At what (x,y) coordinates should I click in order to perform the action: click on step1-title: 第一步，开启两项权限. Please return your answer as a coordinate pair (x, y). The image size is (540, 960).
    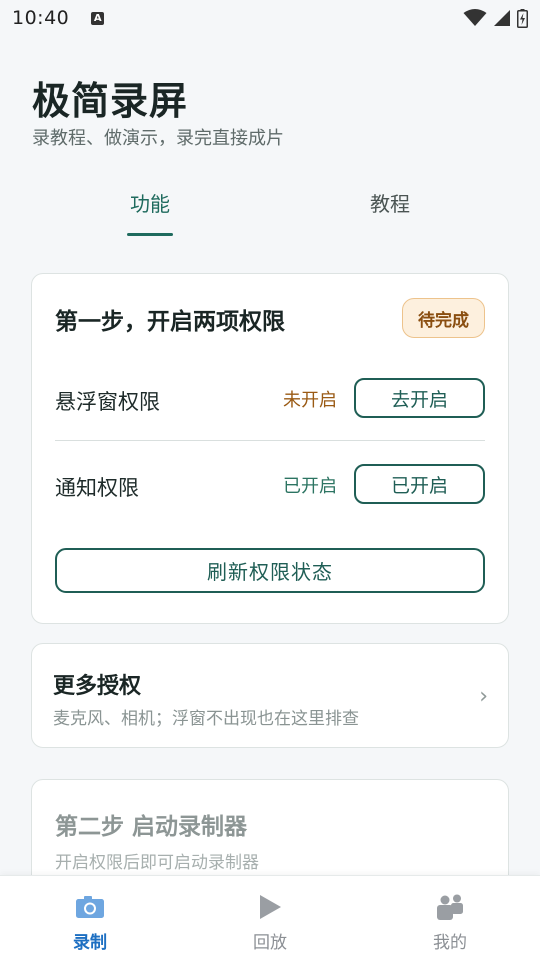
    Looking at the image, I should click on (170, 322).